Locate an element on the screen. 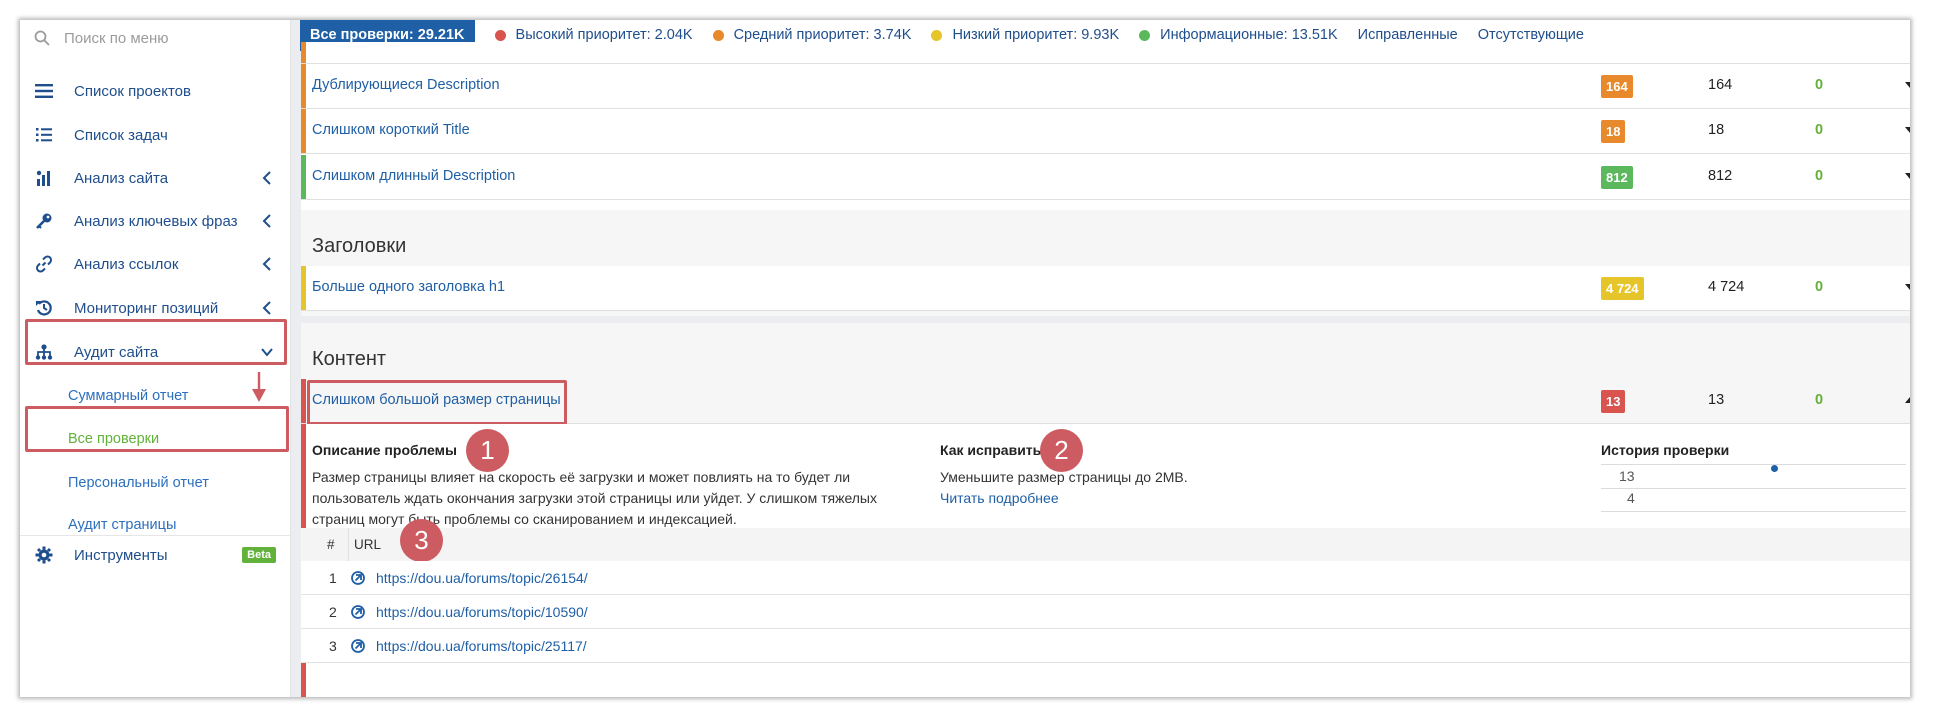 Image resolution: width=1933 pixels, height=718 pixels. low-priority-dot-icon is located at coordinates (937, 35).